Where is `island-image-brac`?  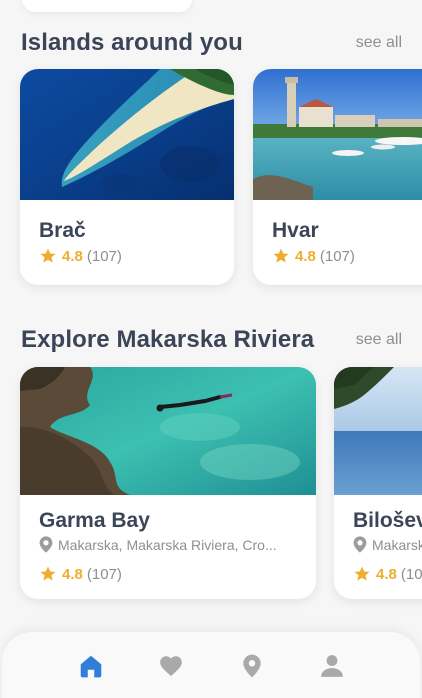
island-image-brac is located at coordinates (127, 134).